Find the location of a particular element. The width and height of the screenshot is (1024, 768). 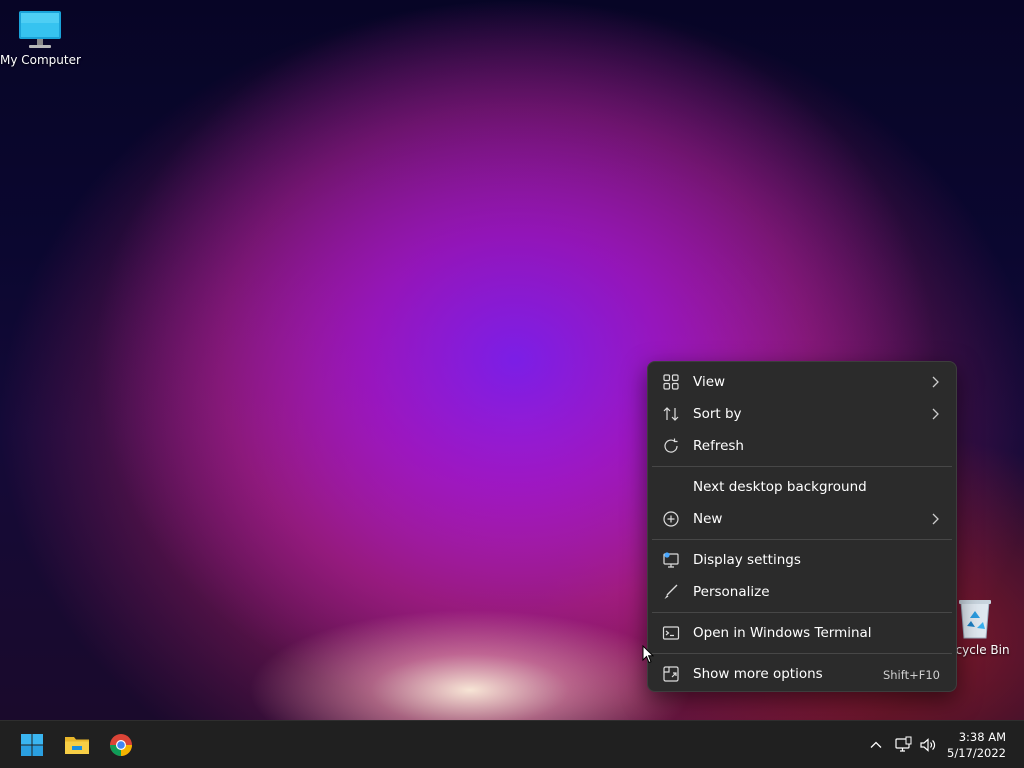

menu-item-next-desktop-background: Next desktop background is located at coordinates (802, 487).